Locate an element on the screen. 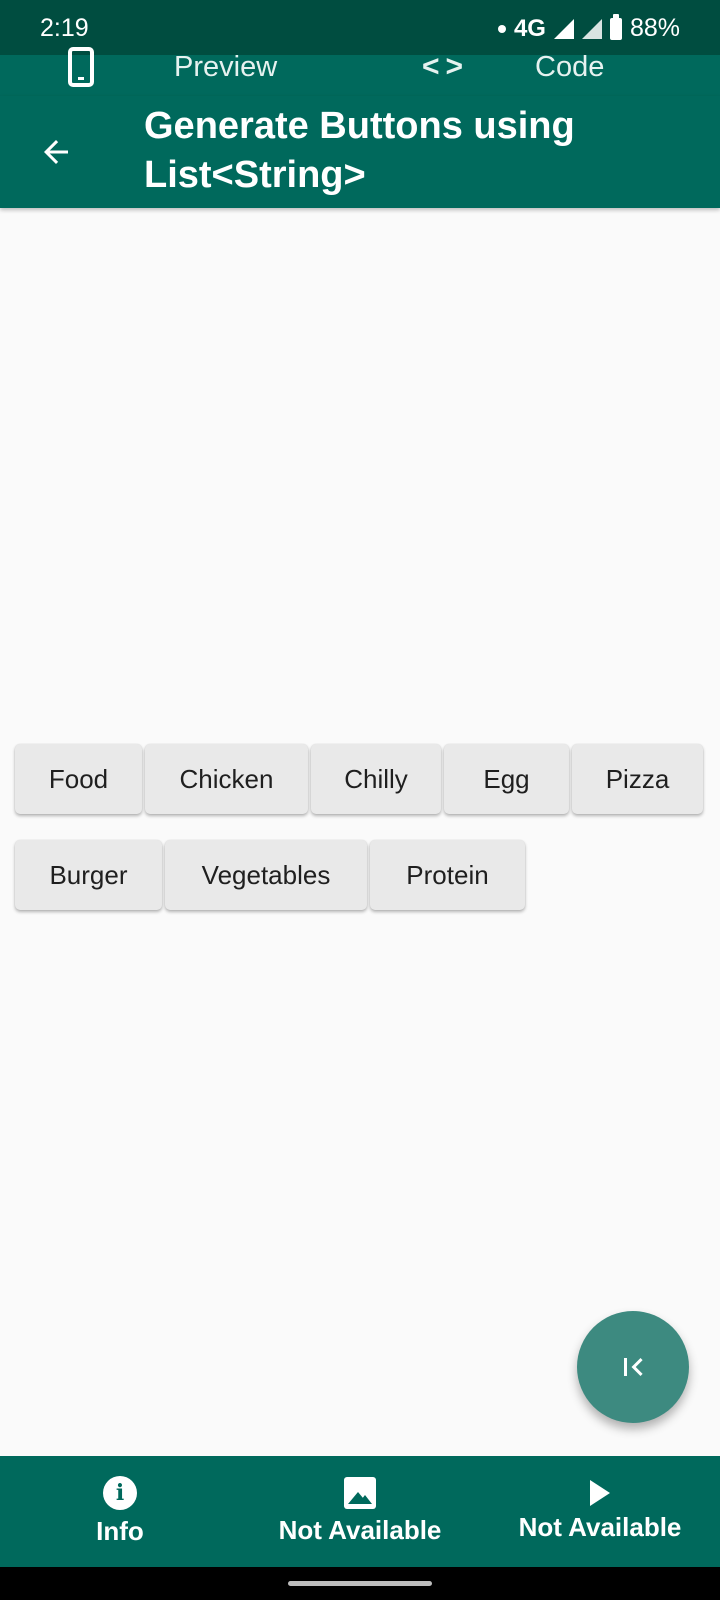 The width and height of the screenshot is (720, 1600). image-icon is located at coordinates (360, 1493).